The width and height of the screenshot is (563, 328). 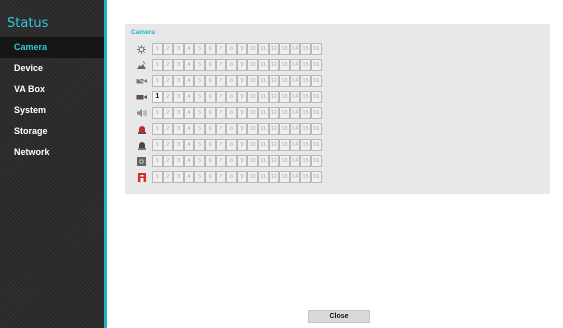 What do you see at coordinates (141, 113) in the screenshot?
I see `audio-icon` at bounding box center [141, 113].